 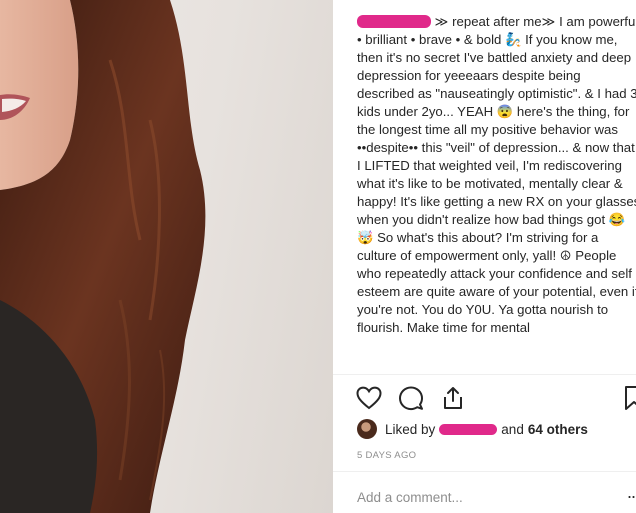 I want to click on caption-arrows-close: ≫, so click(x=548, y=21).